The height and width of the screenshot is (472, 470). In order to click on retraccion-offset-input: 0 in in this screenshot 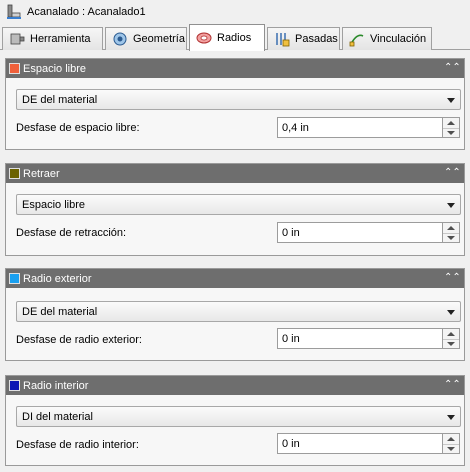, I will do `click(360, 232)`.